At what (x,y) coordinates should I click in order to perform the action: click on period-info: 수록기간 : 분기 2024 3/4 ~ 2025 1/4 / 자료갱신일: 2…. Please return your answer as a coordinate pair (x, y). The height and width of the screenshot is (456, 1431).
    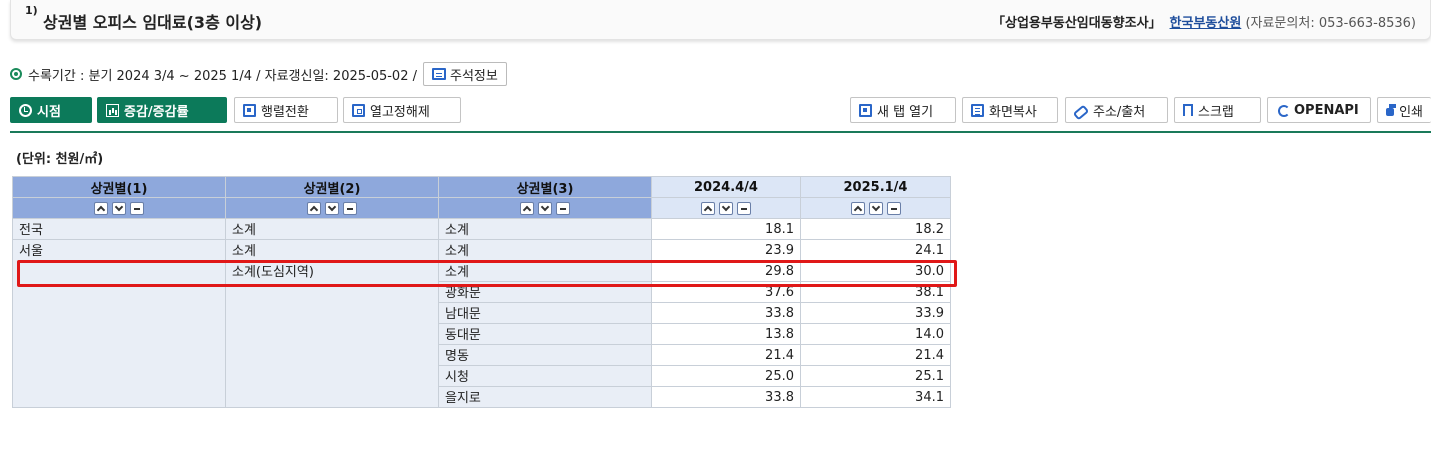
    Looking at the image, I should click on (258, 74).